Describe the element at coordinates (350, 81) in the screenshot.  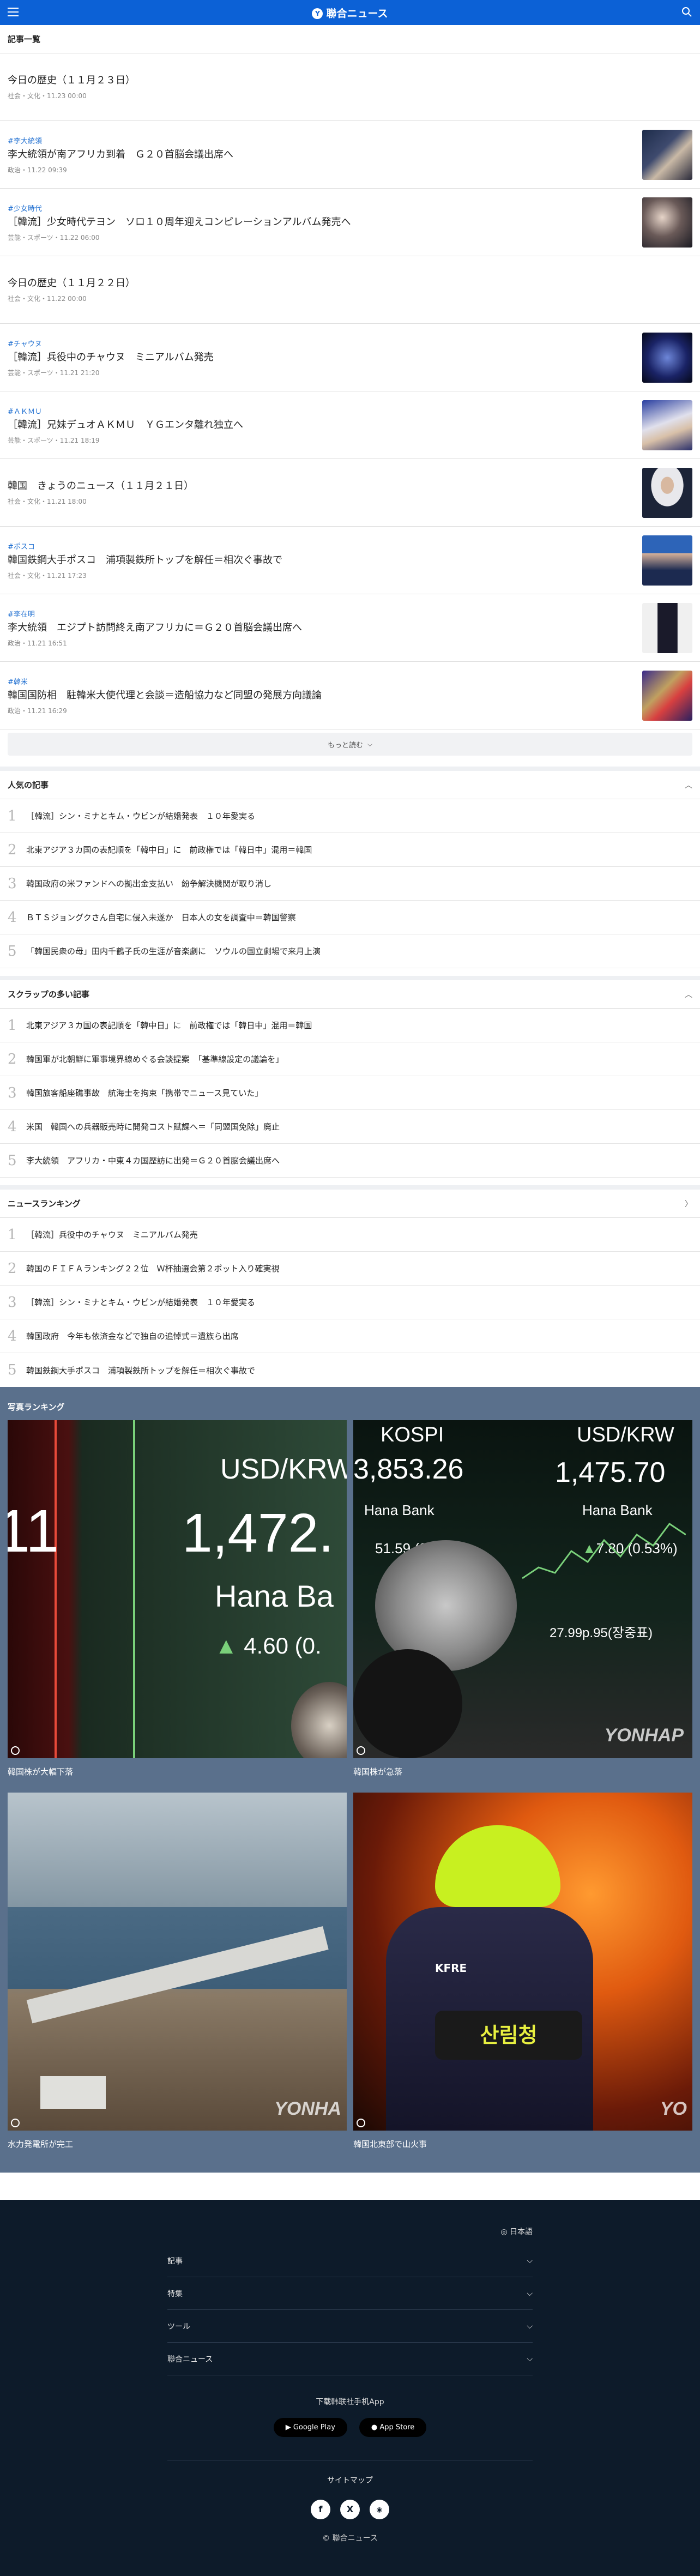
I see `article-title: 今日の歴史（１１月２３日）` at that location.